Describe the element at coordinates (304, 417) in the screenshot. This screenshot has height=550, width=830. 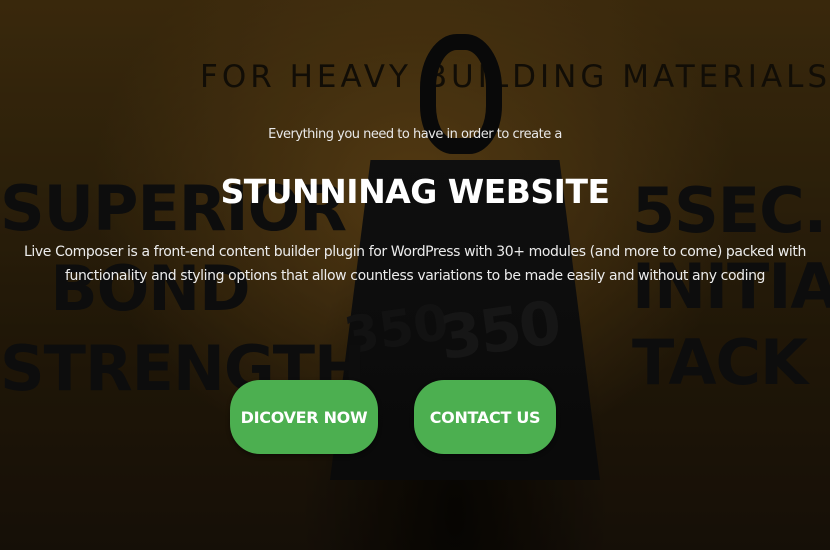
I see `discover-now-button: DICOVER NOW` at that location.